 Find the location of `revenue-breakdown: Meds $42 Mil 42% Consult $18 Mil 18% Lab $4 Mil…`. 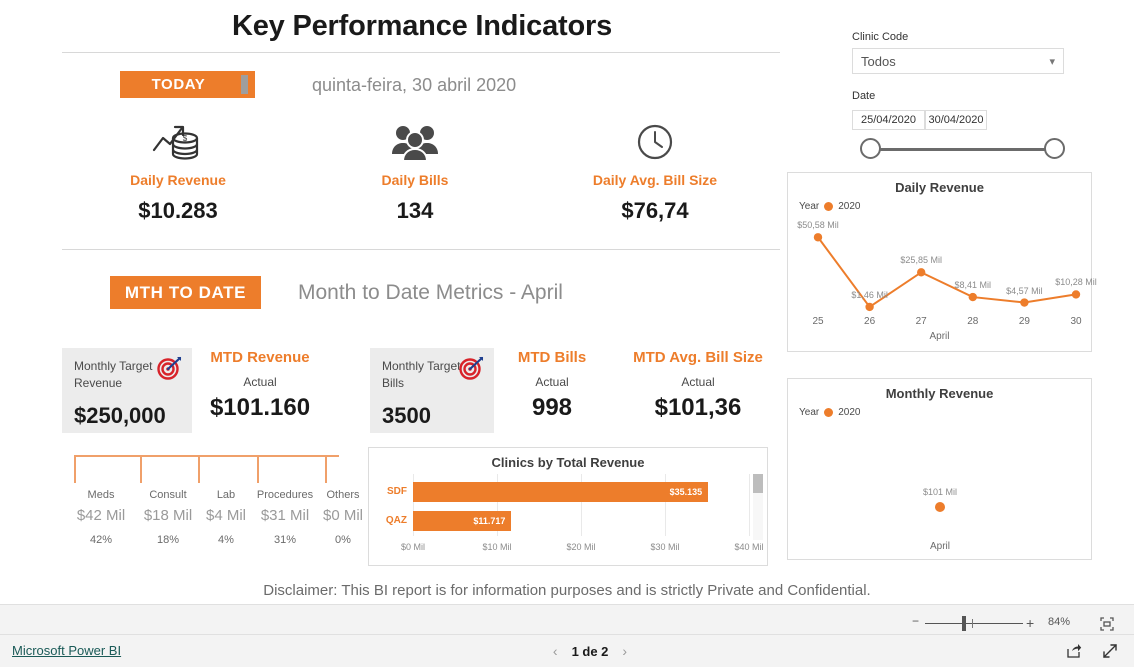

revenue-breakdown: Meds $42 Mil 42% Consult $18 Mil 18% Lab $4 Mil… is located at coordinates (212, 507).